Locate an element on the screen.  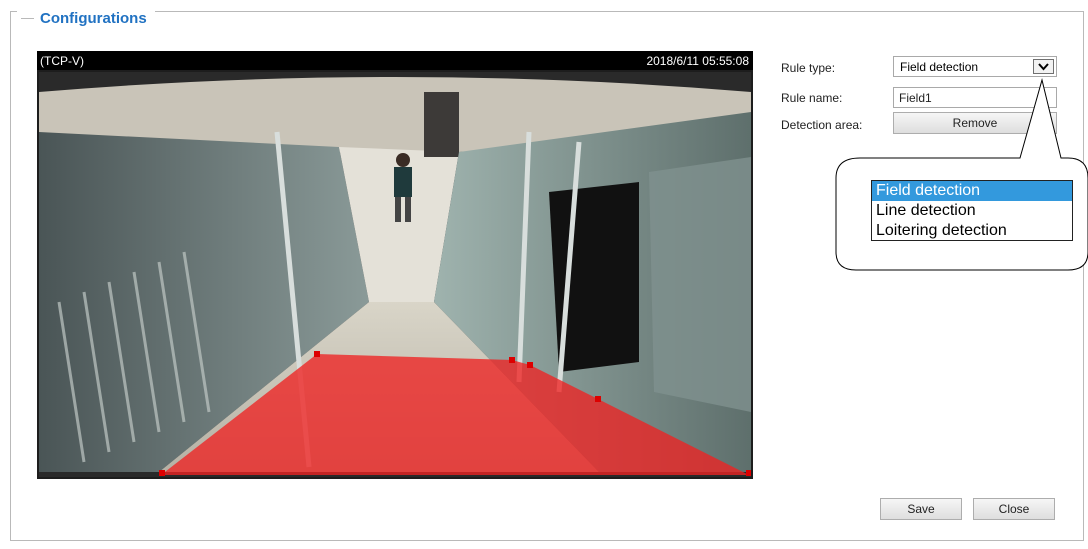
option-line-detection: Line detection is located at coordinates (972, 211).